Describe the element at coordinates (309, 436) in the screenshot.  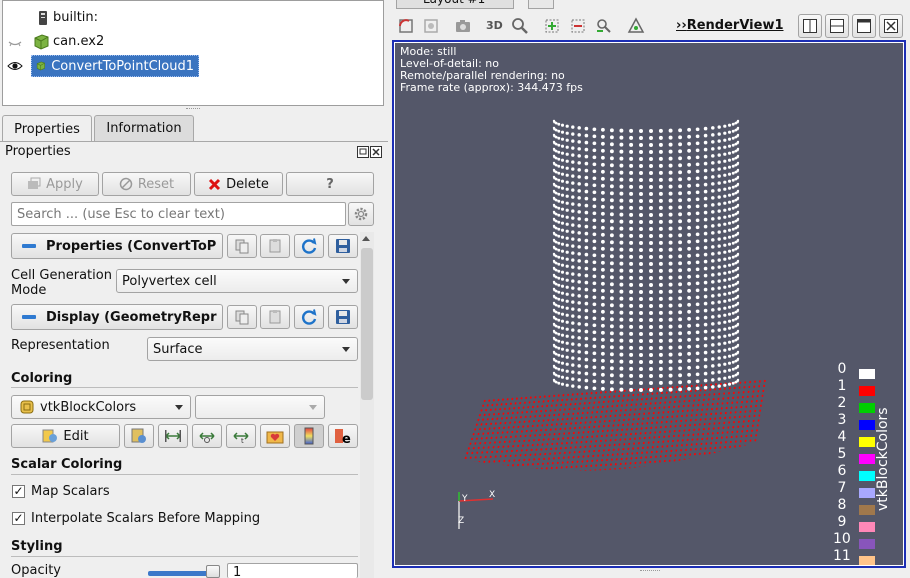
I see `toggle-color-legend-button` at that location.